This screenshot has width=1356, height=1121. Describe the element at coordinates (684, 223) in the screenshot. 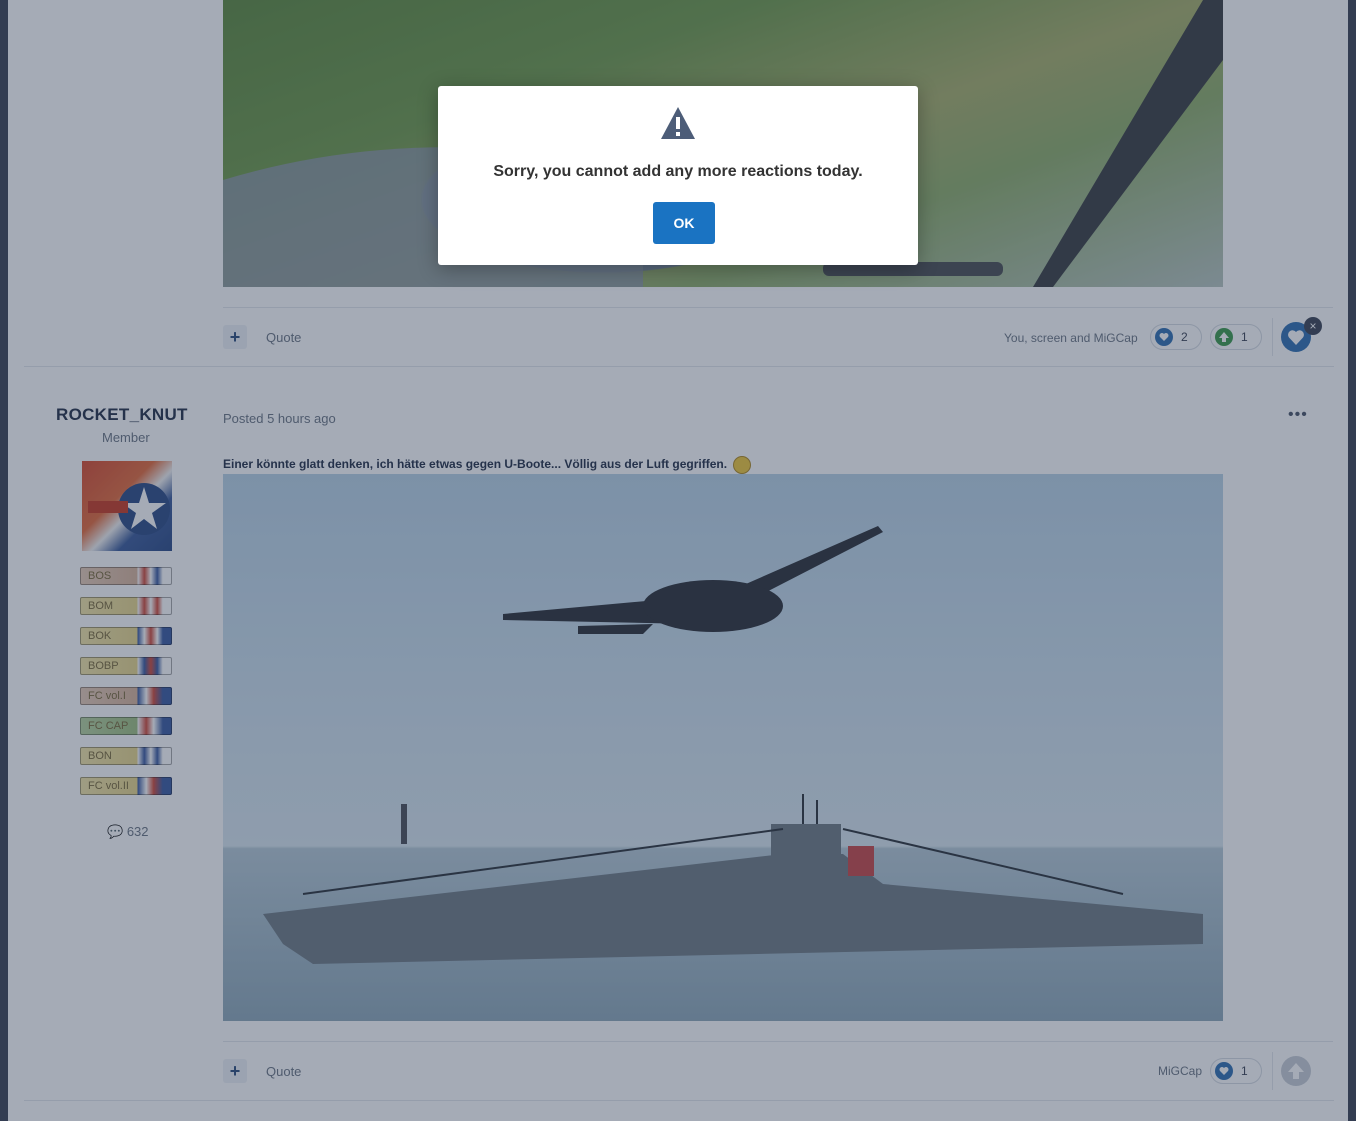

I see `ok-button: OK` at that location.